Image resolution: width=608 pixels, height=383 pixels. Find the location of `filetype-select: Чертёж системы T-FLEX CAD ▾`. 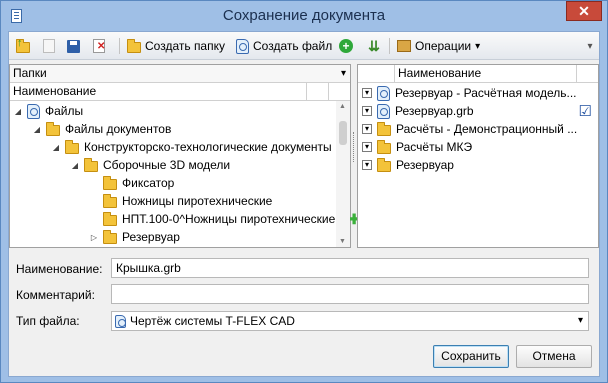

filetype-select: Чертёж системы T-FLEX CAD ▾ is located at coordinates (350, 321).